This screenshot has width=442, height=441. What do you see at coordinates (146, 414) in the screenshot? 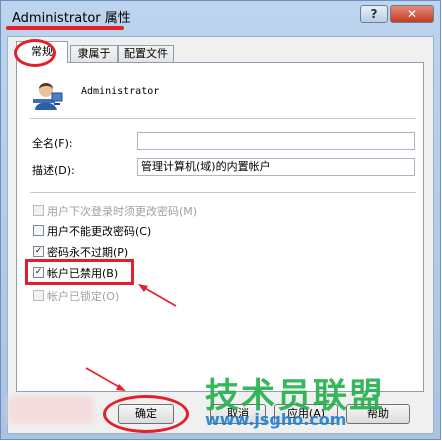
I see `ok-button: 确定` at bounding box center [146, 414].